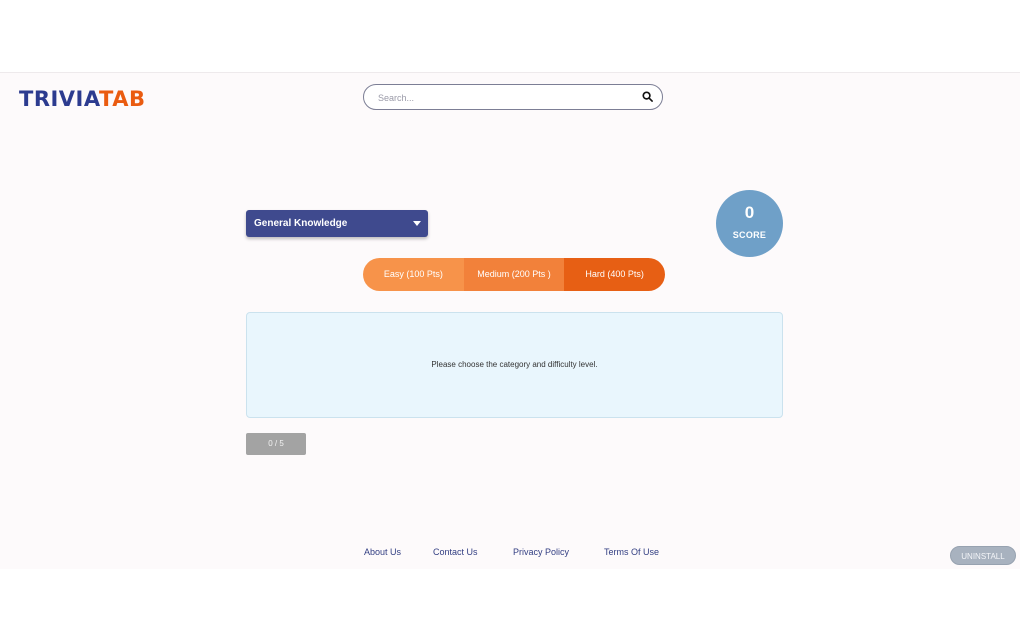 Image resolution: width=1020 pixels, height=638 pixels. What do you see at coordinates (413, 274) in the screenshot?
I see `easy-difficulty-button: Easy (100 Pts)` at bounding box center [413, 274].